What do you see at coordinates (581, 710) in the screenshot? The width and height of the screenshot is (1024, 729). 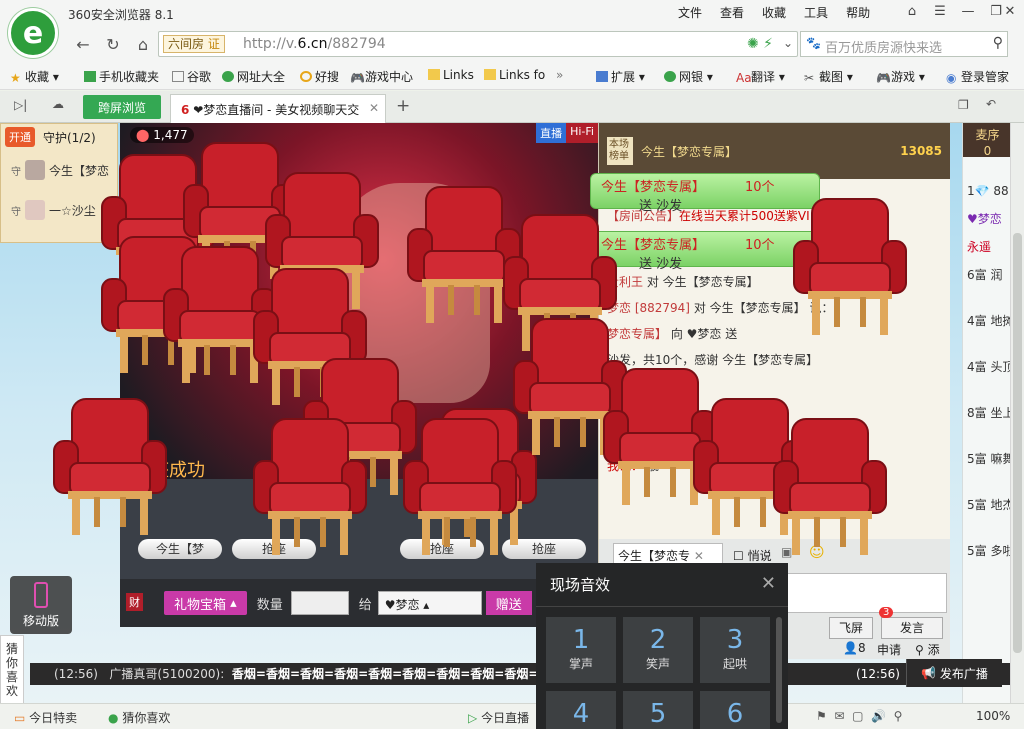 I see `sfx-key-4: 4` at bounding box center [581, 710].